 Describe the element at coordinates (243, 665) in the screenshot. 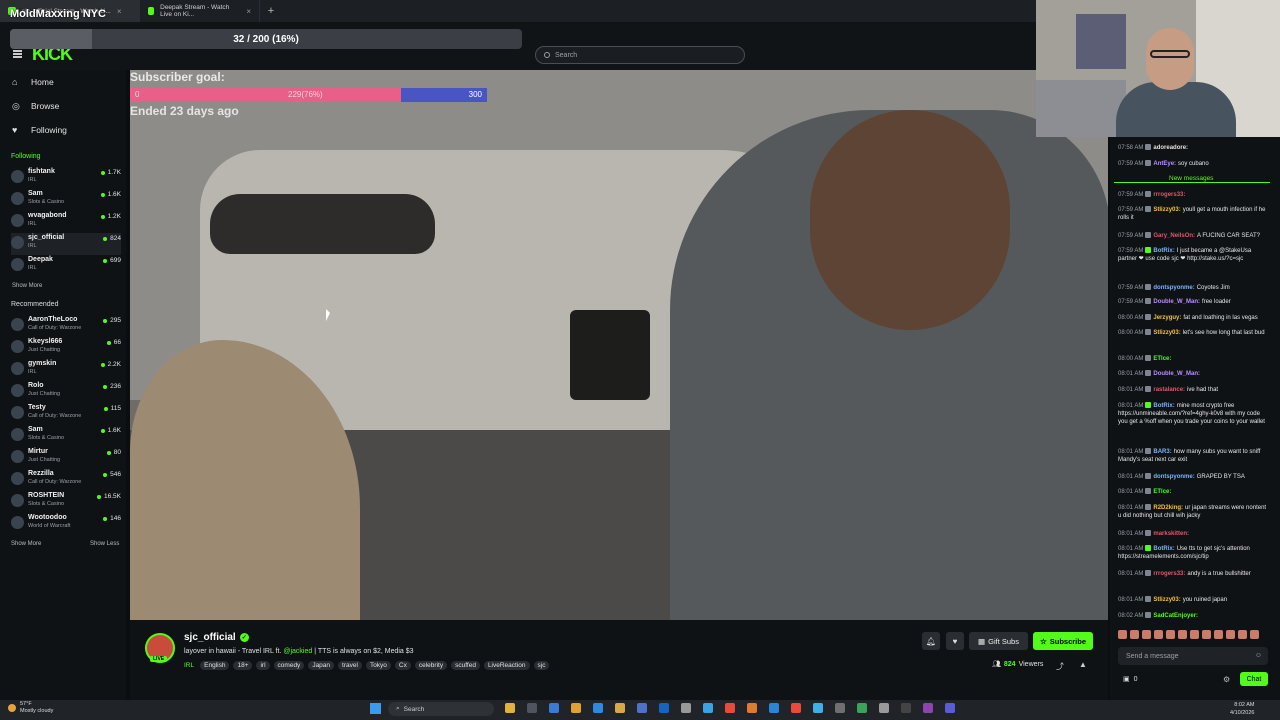

I see `stream-tag: 18+` at that location.